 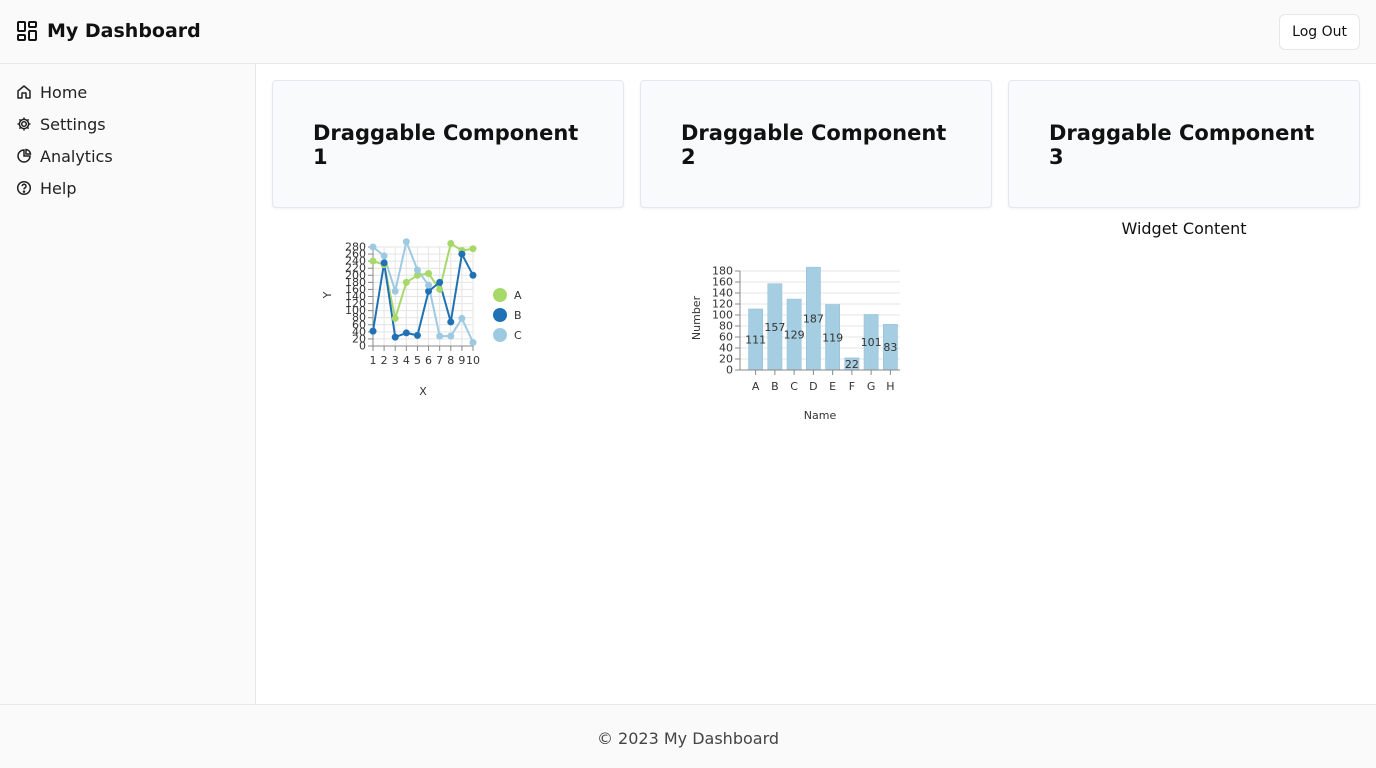 I want to click on x-tick-label: H, so click(x=890, y=386).